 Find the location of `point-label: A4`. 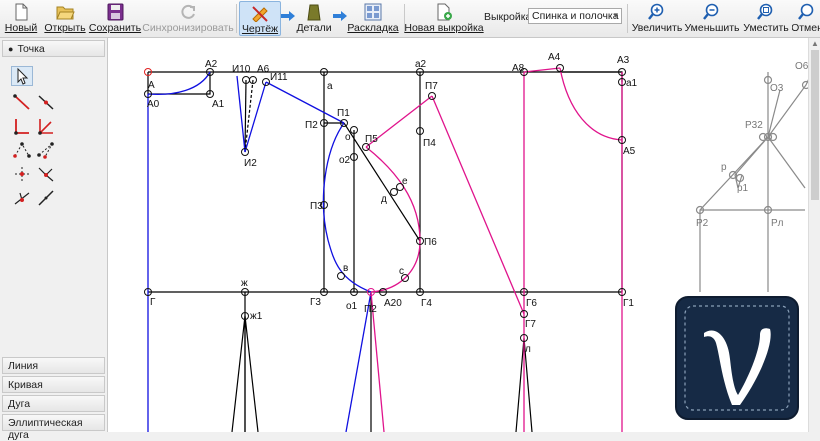

point-label: A4 is located at coordinates (554, 57).